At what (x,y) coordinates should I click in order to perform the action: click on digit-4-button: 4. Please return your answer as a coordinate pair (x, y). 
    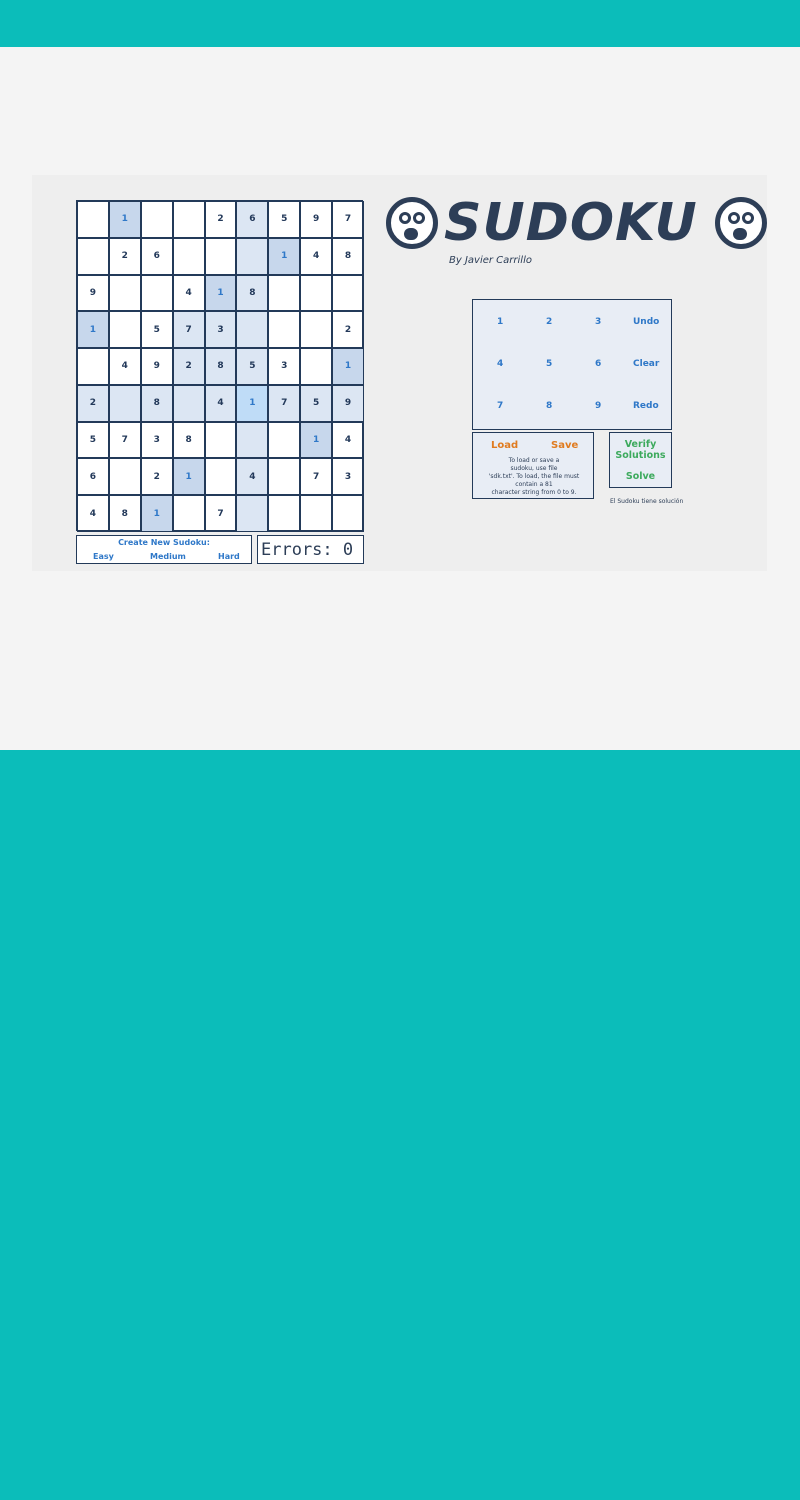
    Looking at the image, I should click on (500, 364).